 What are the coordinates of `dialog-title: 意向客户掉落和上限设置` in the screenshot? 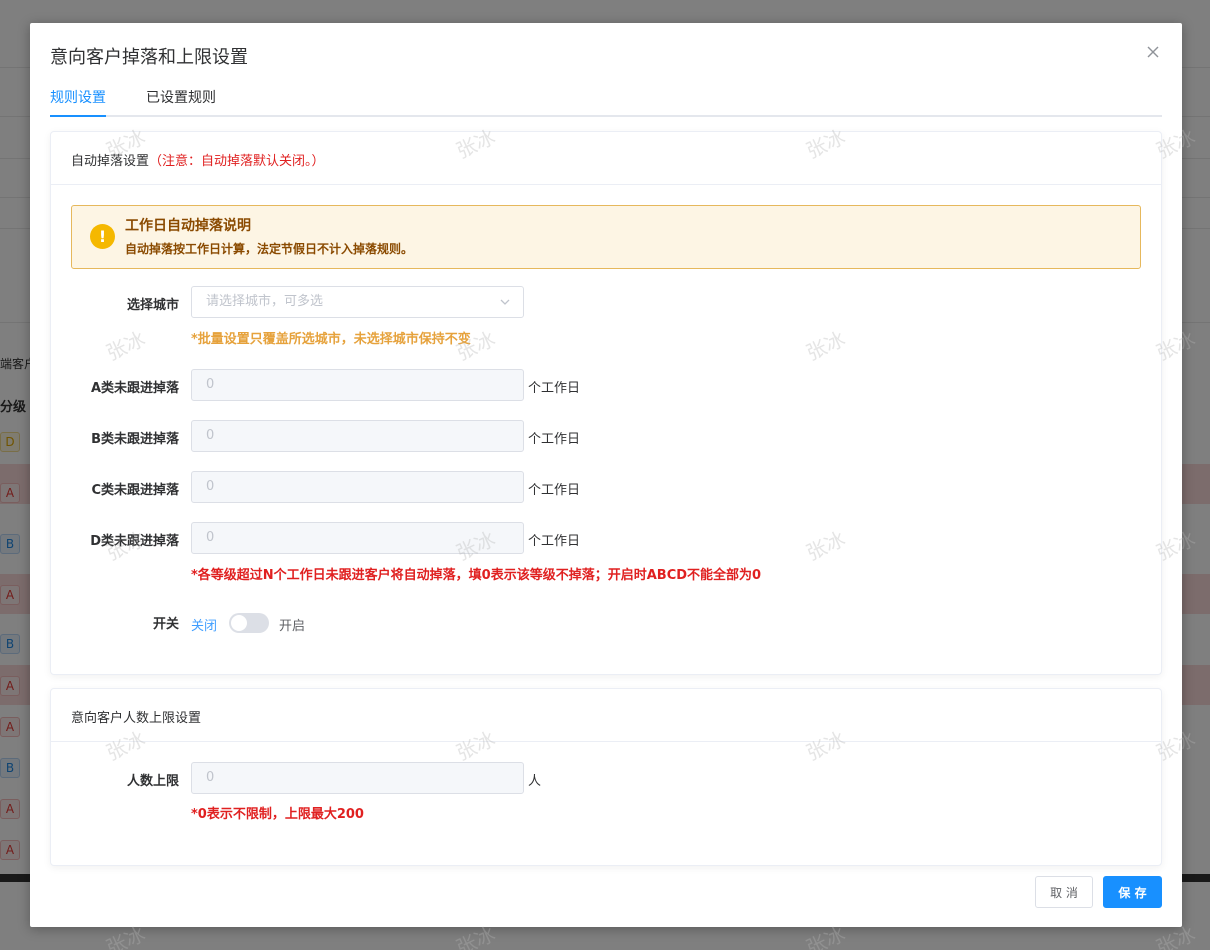 It's located at (149, 57).